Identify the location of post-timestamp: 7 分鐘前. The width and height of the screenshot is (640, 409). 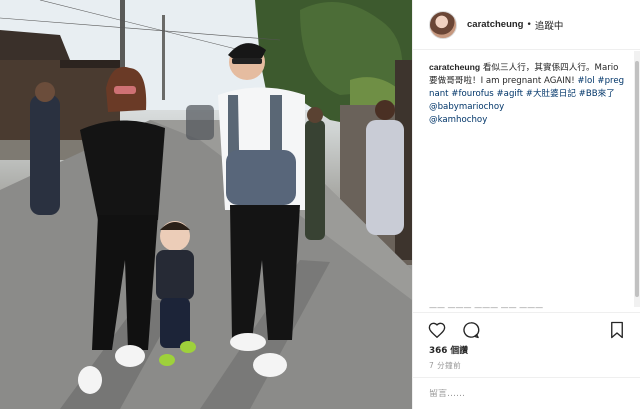
(445, 365).